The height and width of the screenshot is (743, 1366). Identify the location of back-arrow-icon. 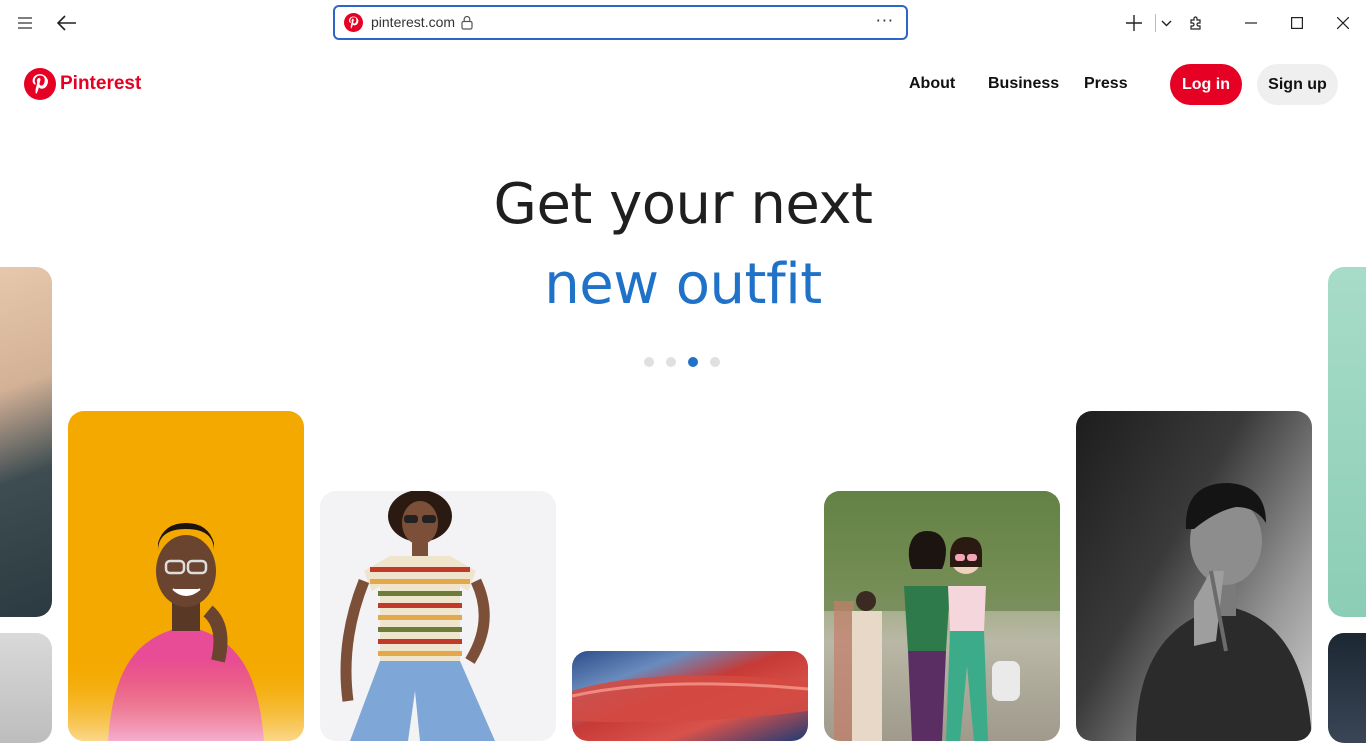
(67, 23).